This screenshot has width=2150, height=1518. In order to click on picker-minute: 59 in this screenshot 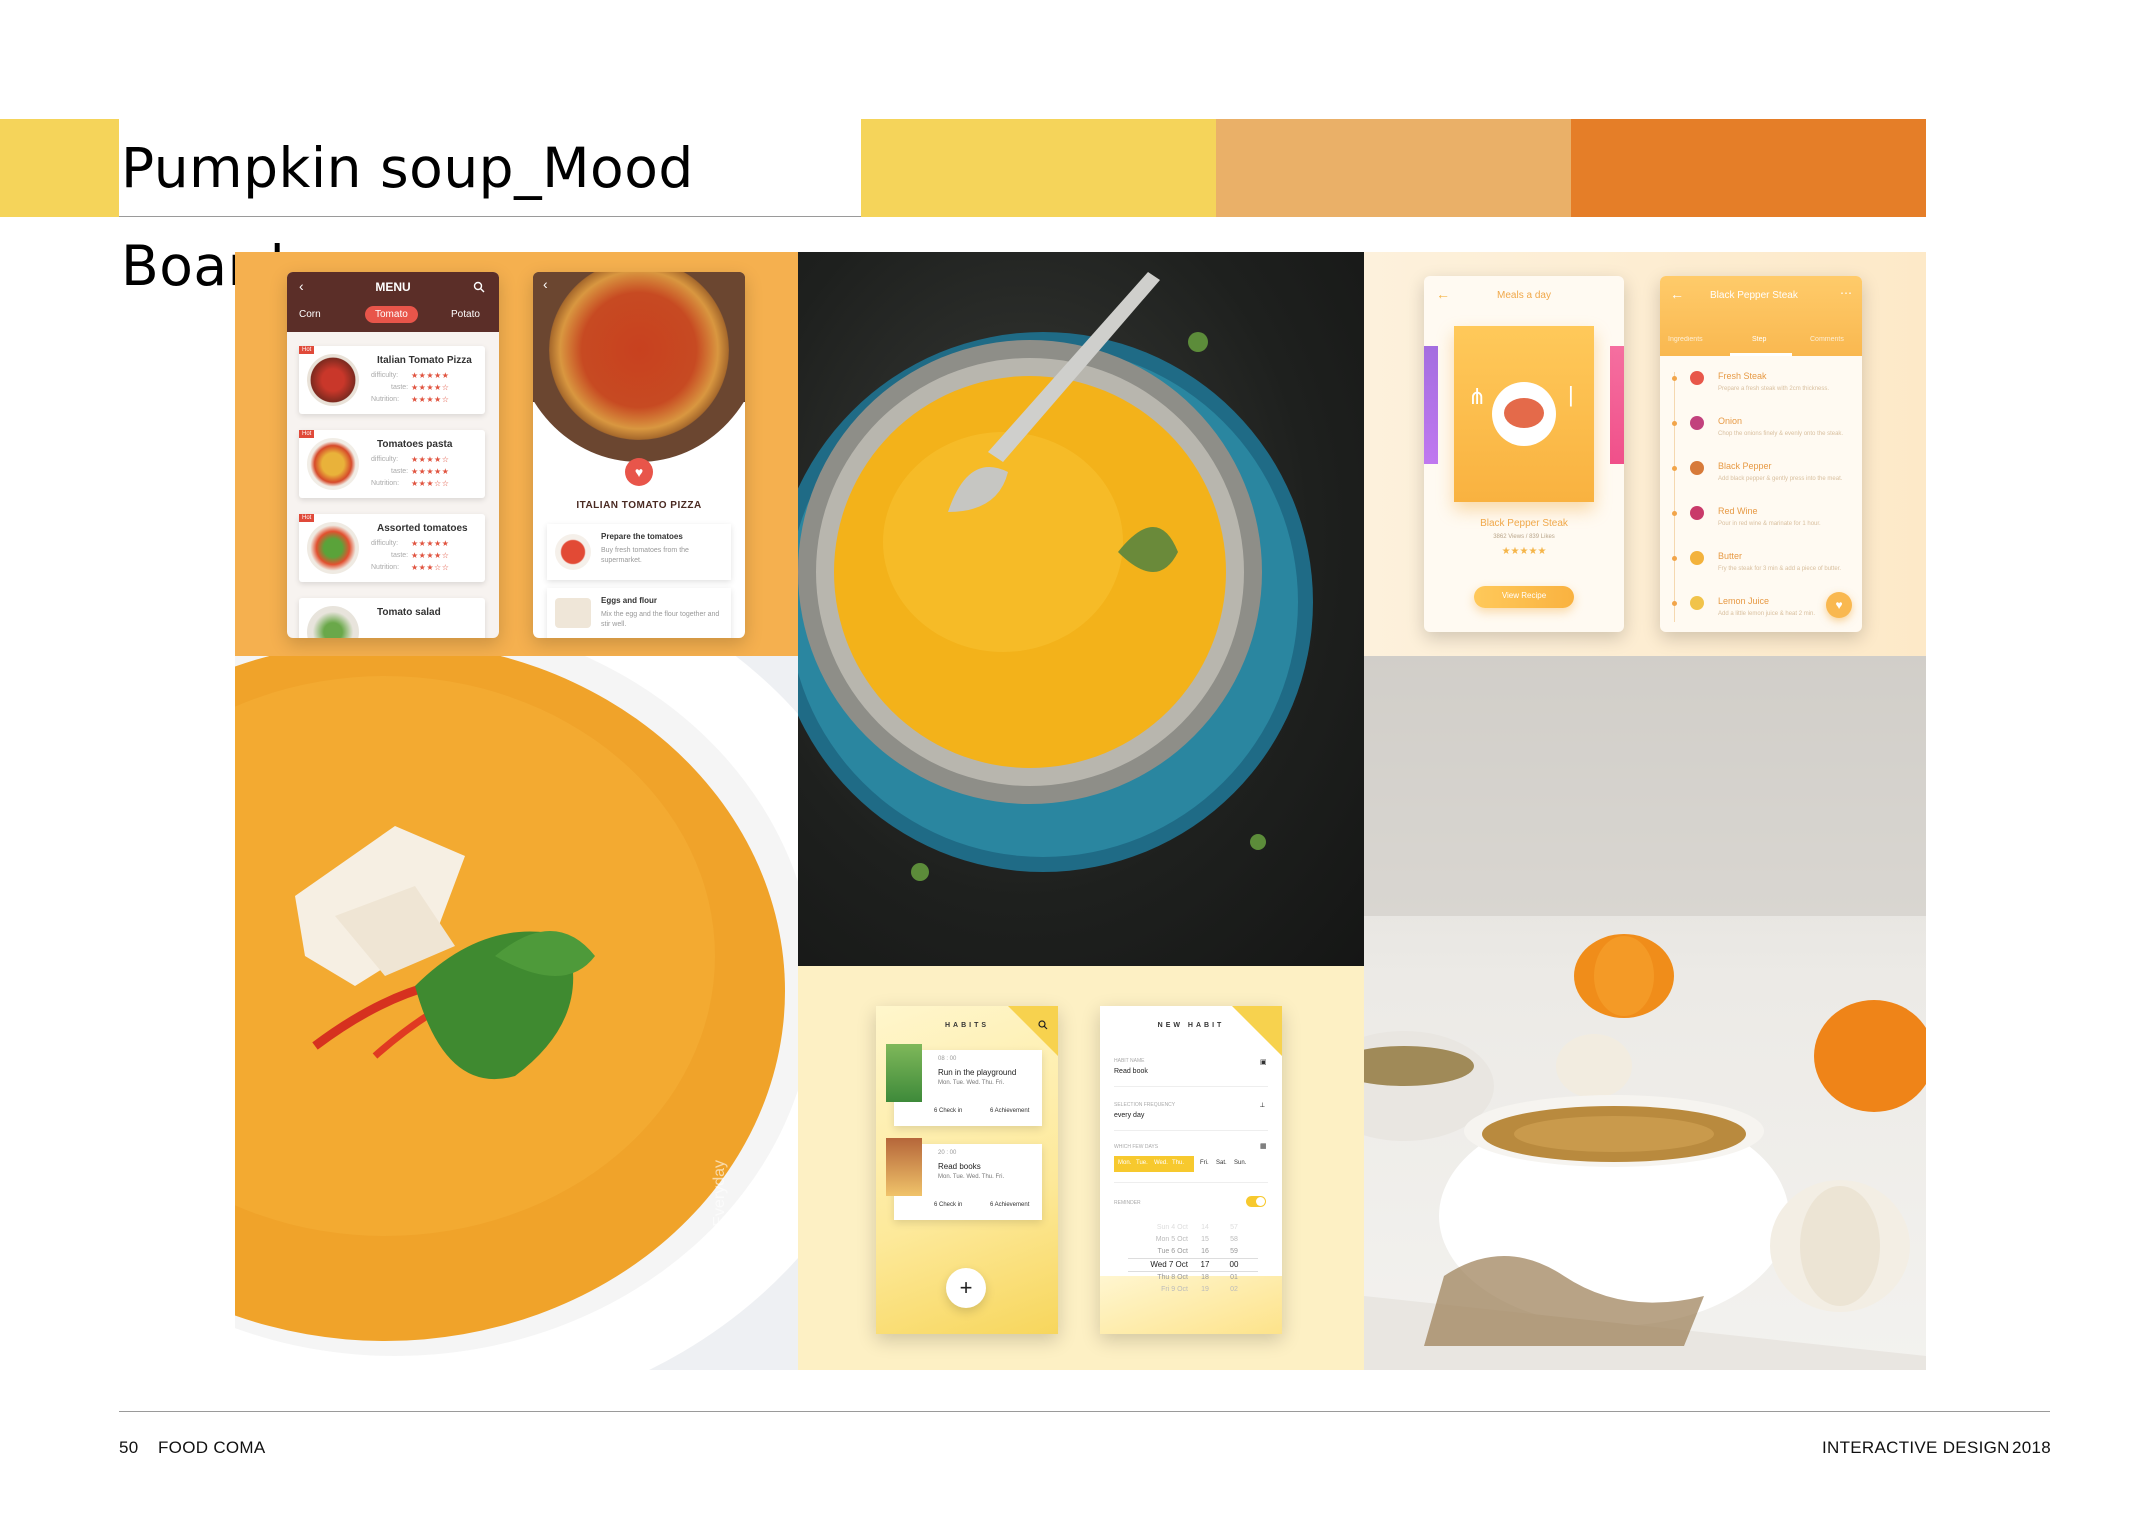, I will do `click(1234, 1251)`.